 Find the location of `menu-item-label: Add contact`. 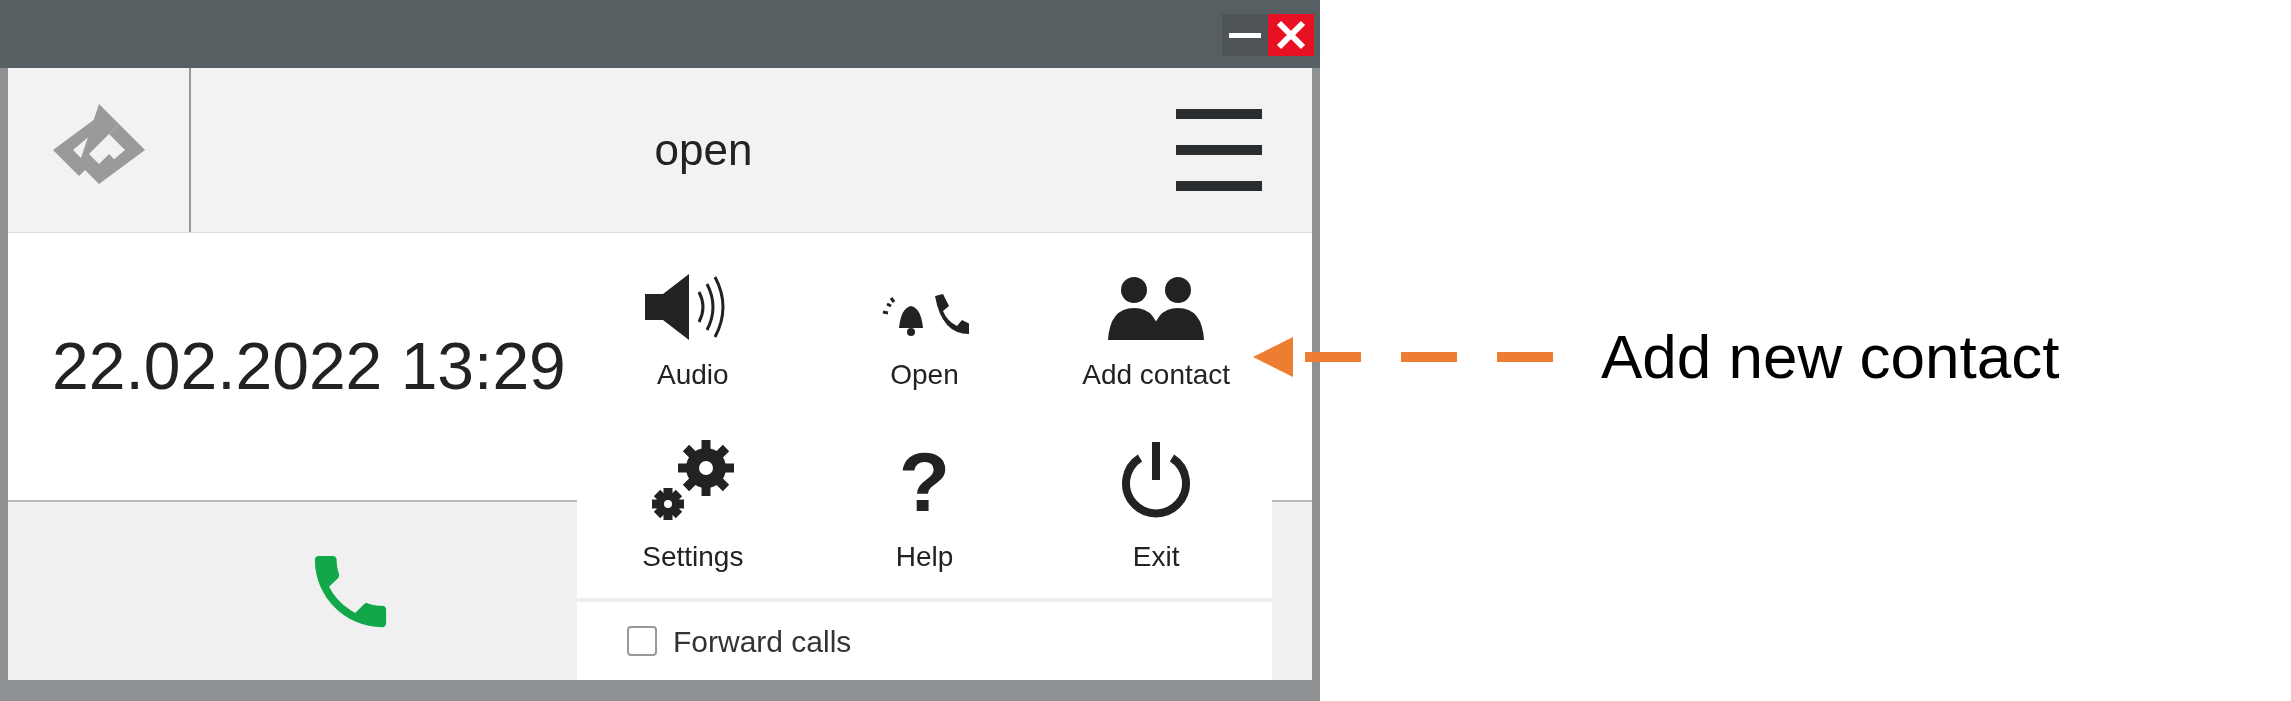

menu-item-label: Add contact is located at coordinates (1156, 374).